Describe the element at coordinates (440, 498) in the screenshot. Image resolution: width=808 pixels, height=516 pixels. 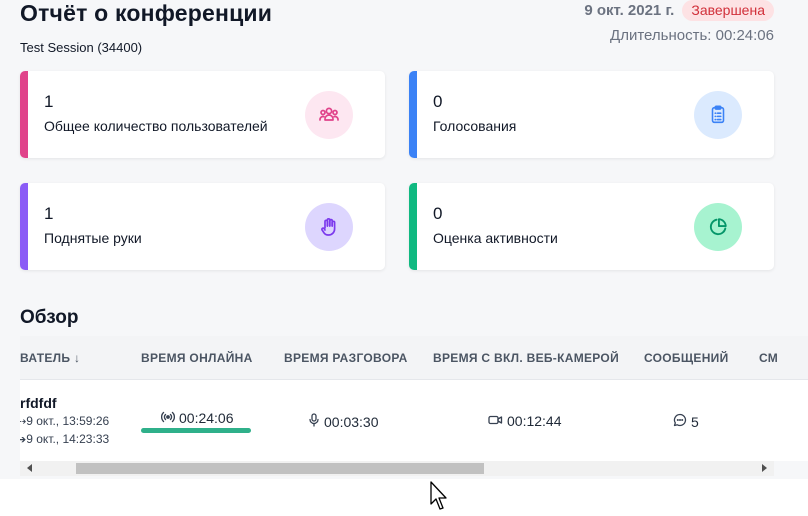
I see `mouse-cursor-icon` at that location.